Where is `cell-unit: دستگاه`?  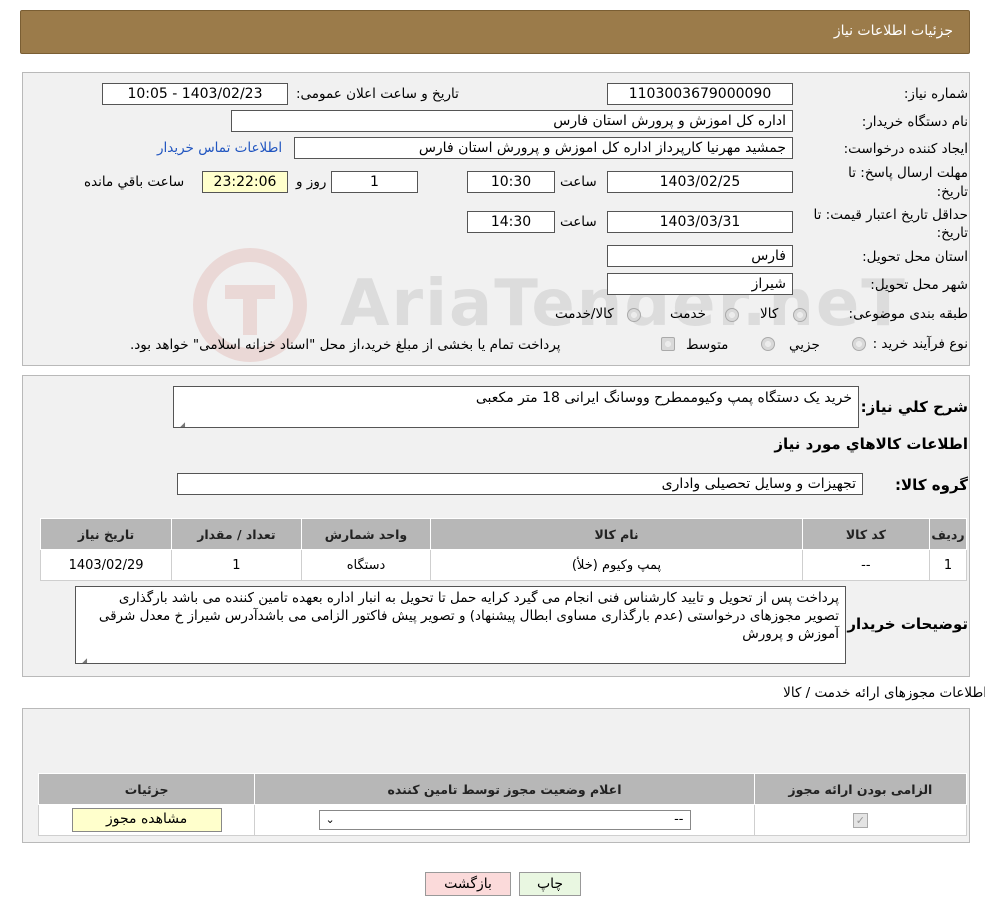 cell-unit: دستگاه is located at coordinates (366, 565).